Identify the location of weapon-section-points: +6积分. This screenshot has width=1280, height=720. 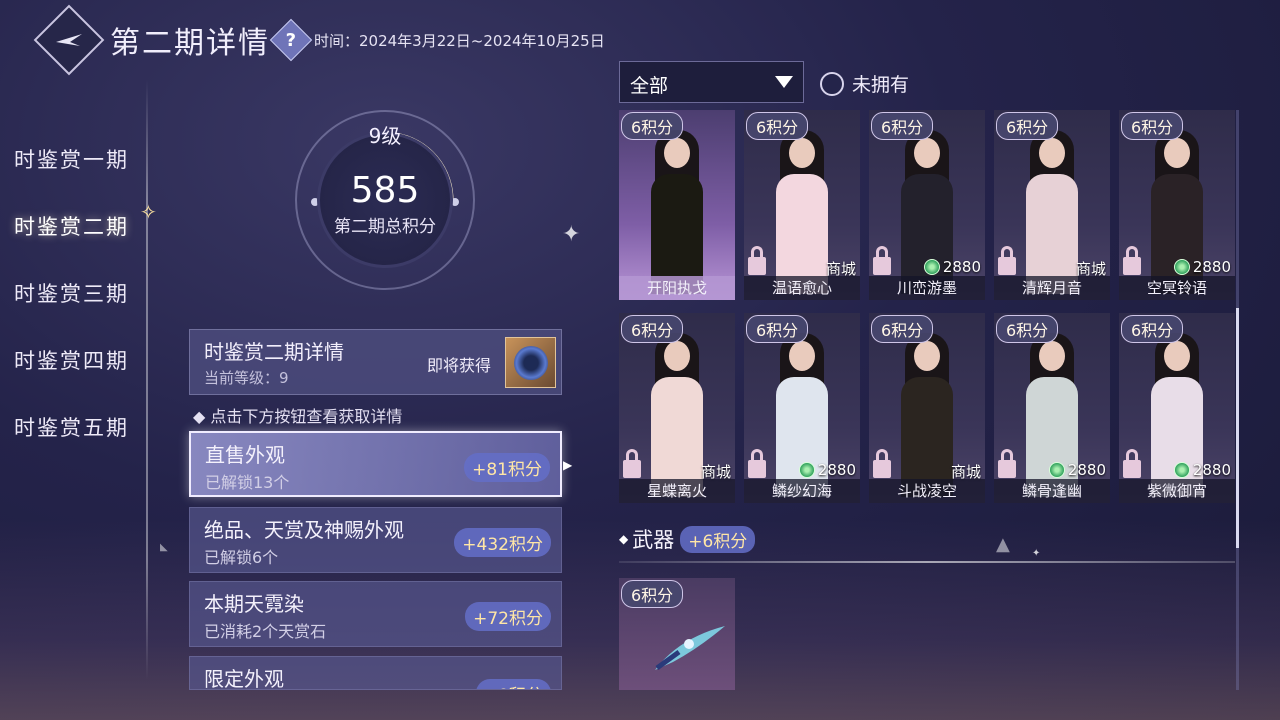
(718, 539).